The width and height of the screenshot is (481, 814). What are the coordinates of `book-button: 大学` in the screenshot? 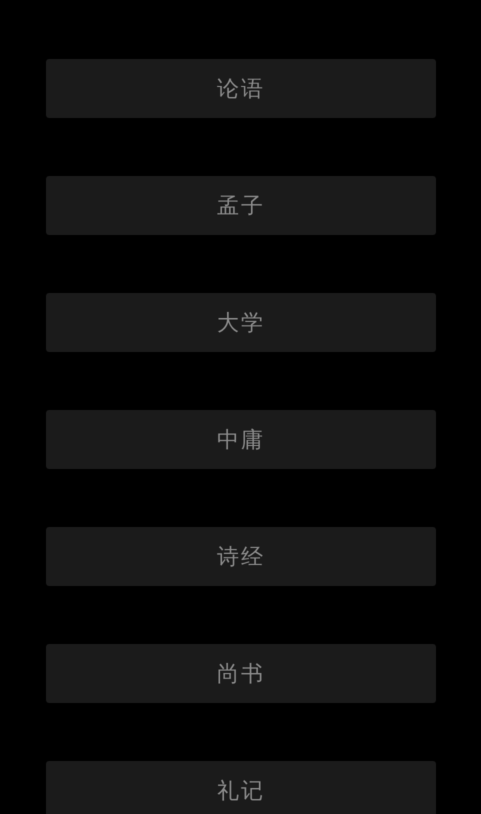 It's located at (241, 322).